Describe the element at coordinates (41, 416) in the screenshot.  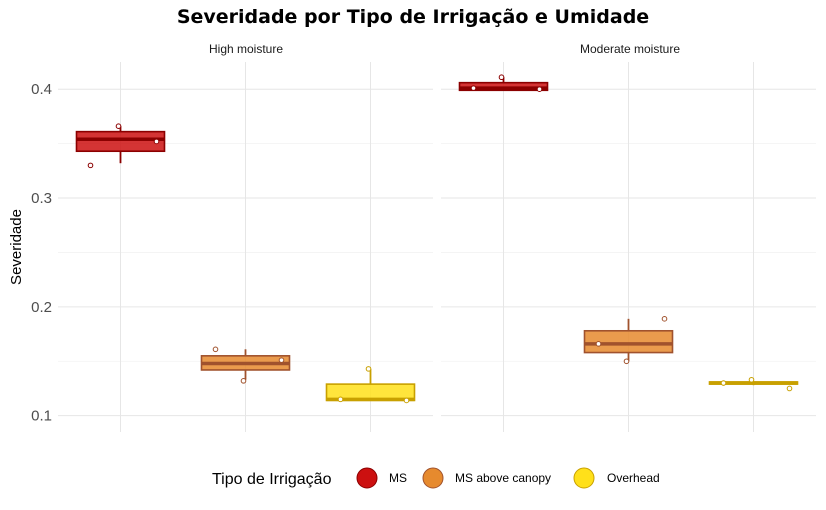
I see `y-tick-label: 0.1` at that location.